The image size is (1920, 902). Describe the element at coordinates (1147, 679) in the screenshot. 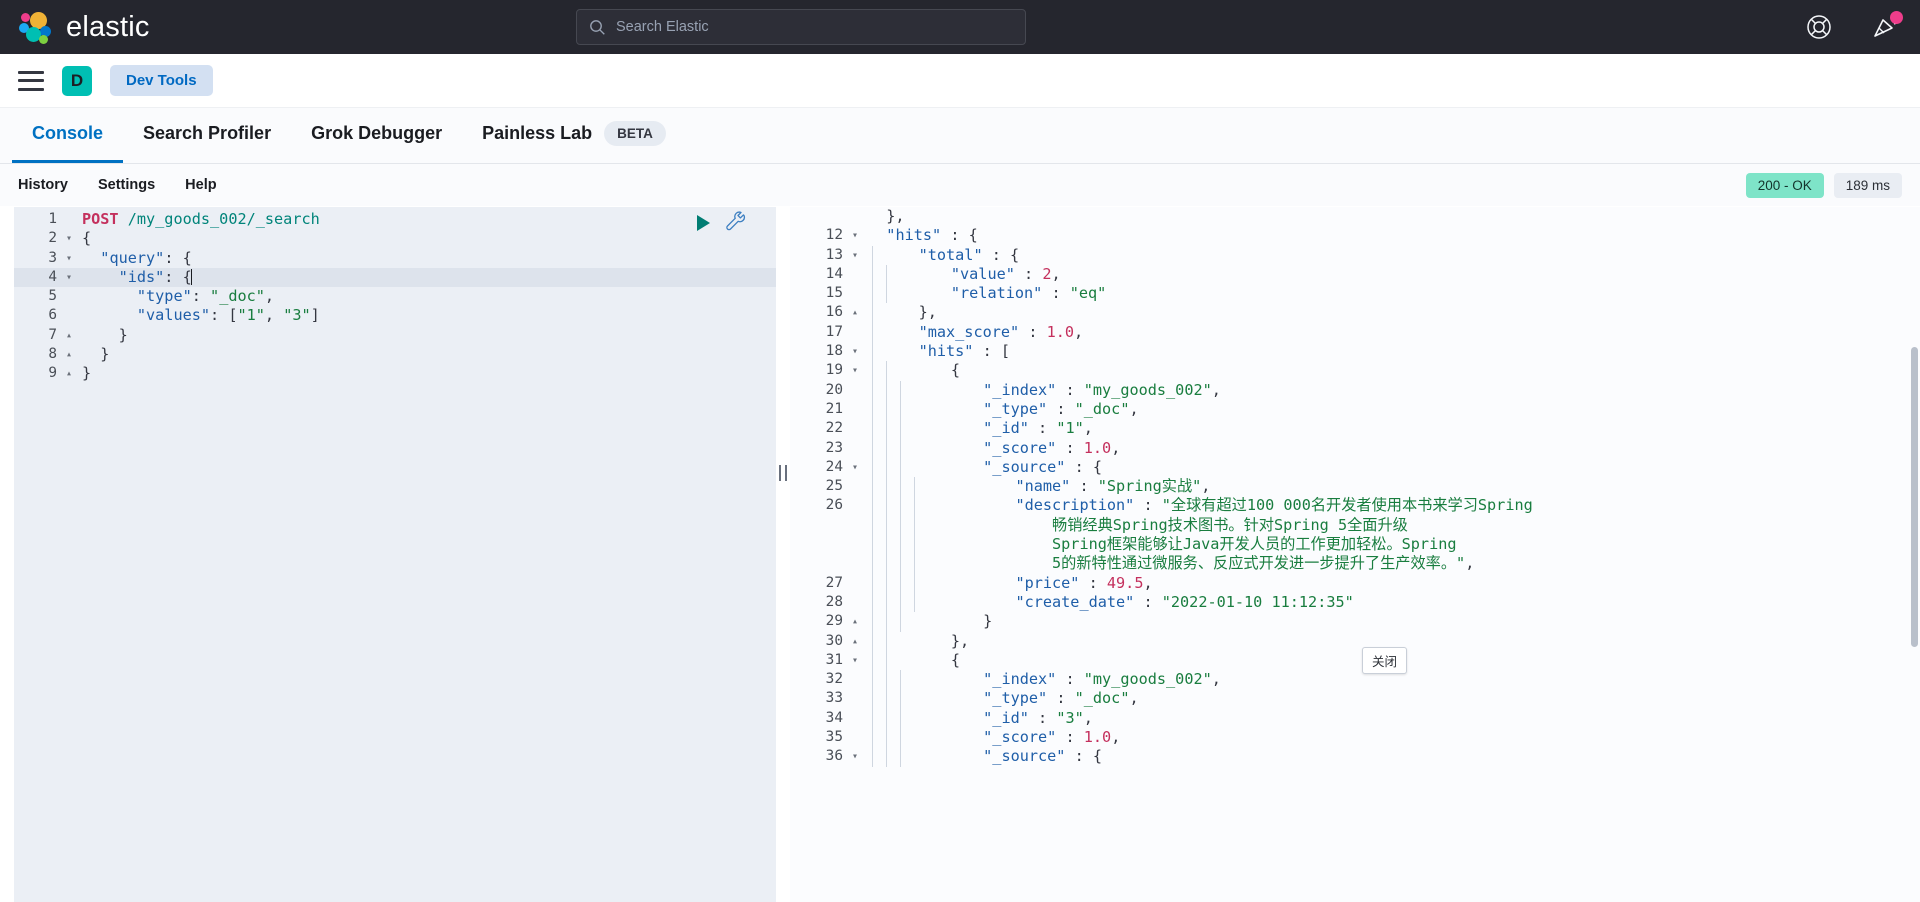

I see `code-token: "my_goods_002"` at that location.